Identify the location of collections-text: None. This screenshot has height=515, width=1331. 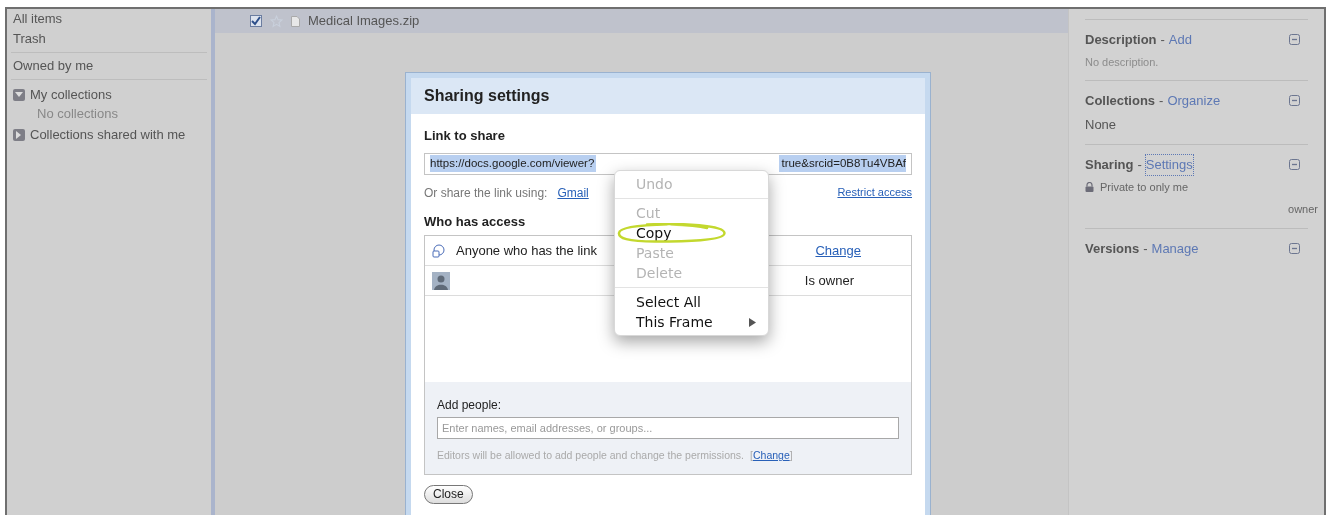
(1101, 124).